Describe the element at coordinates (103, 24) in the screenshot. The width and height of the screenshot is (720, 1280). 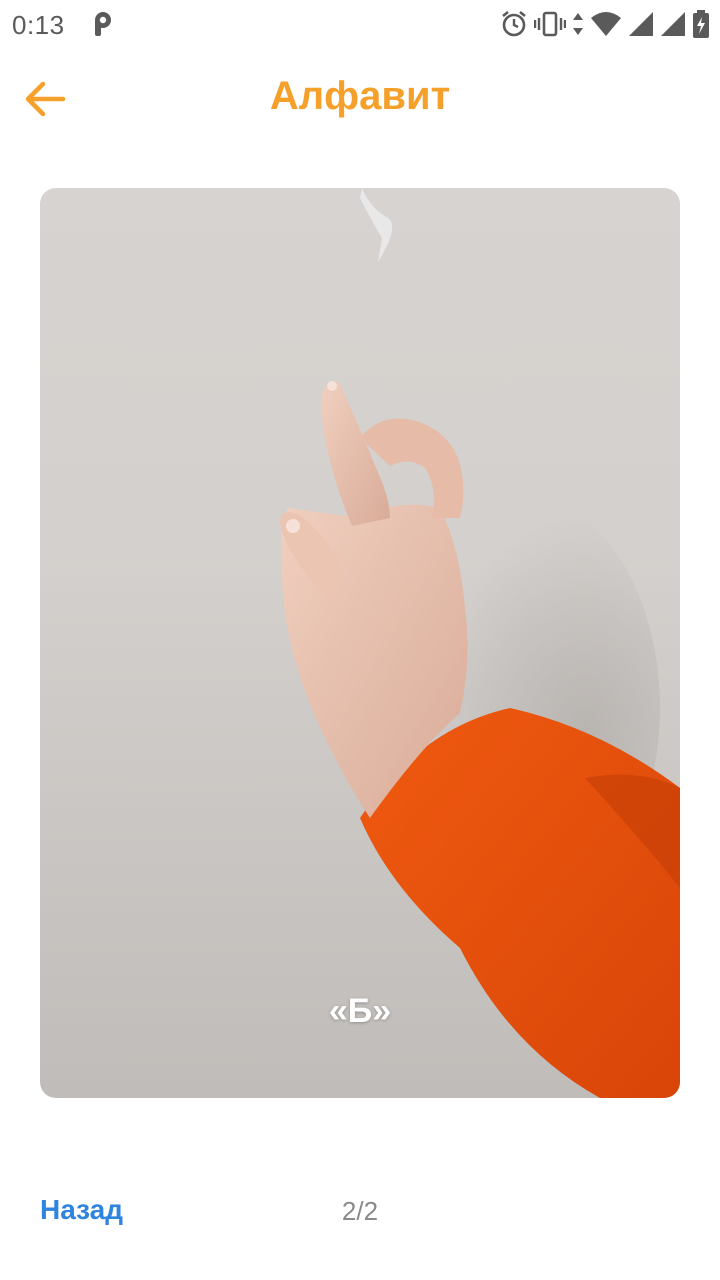
I see `parking-app-icon` at that location.